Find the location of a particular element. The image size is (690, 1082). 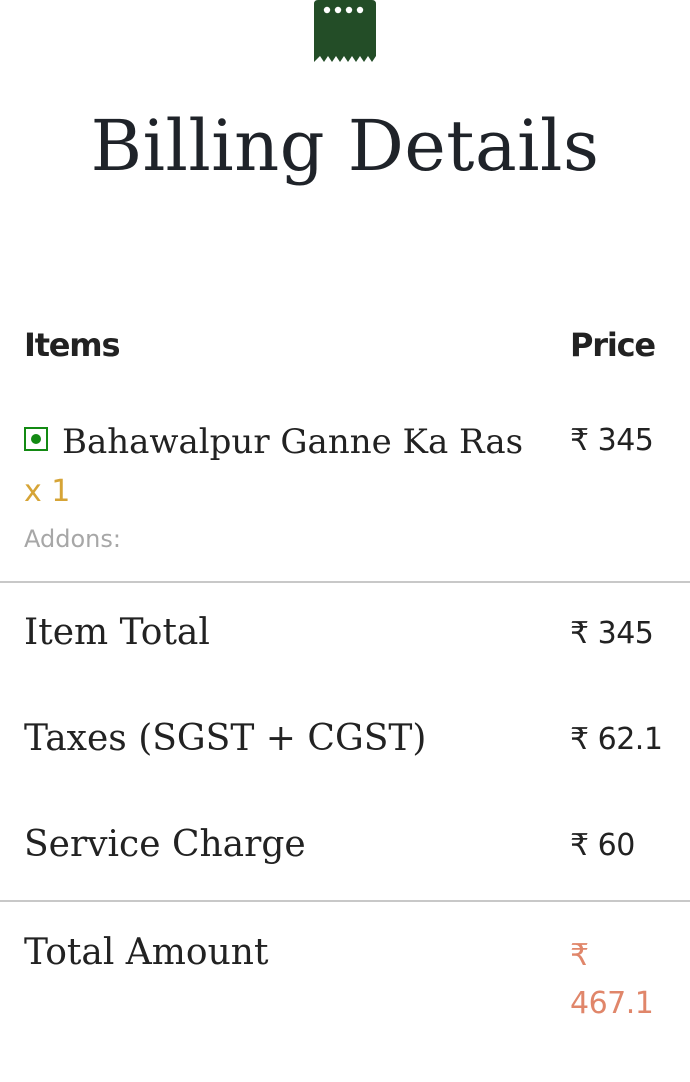

price-column-header: Price is located at coordinates (613, 345).